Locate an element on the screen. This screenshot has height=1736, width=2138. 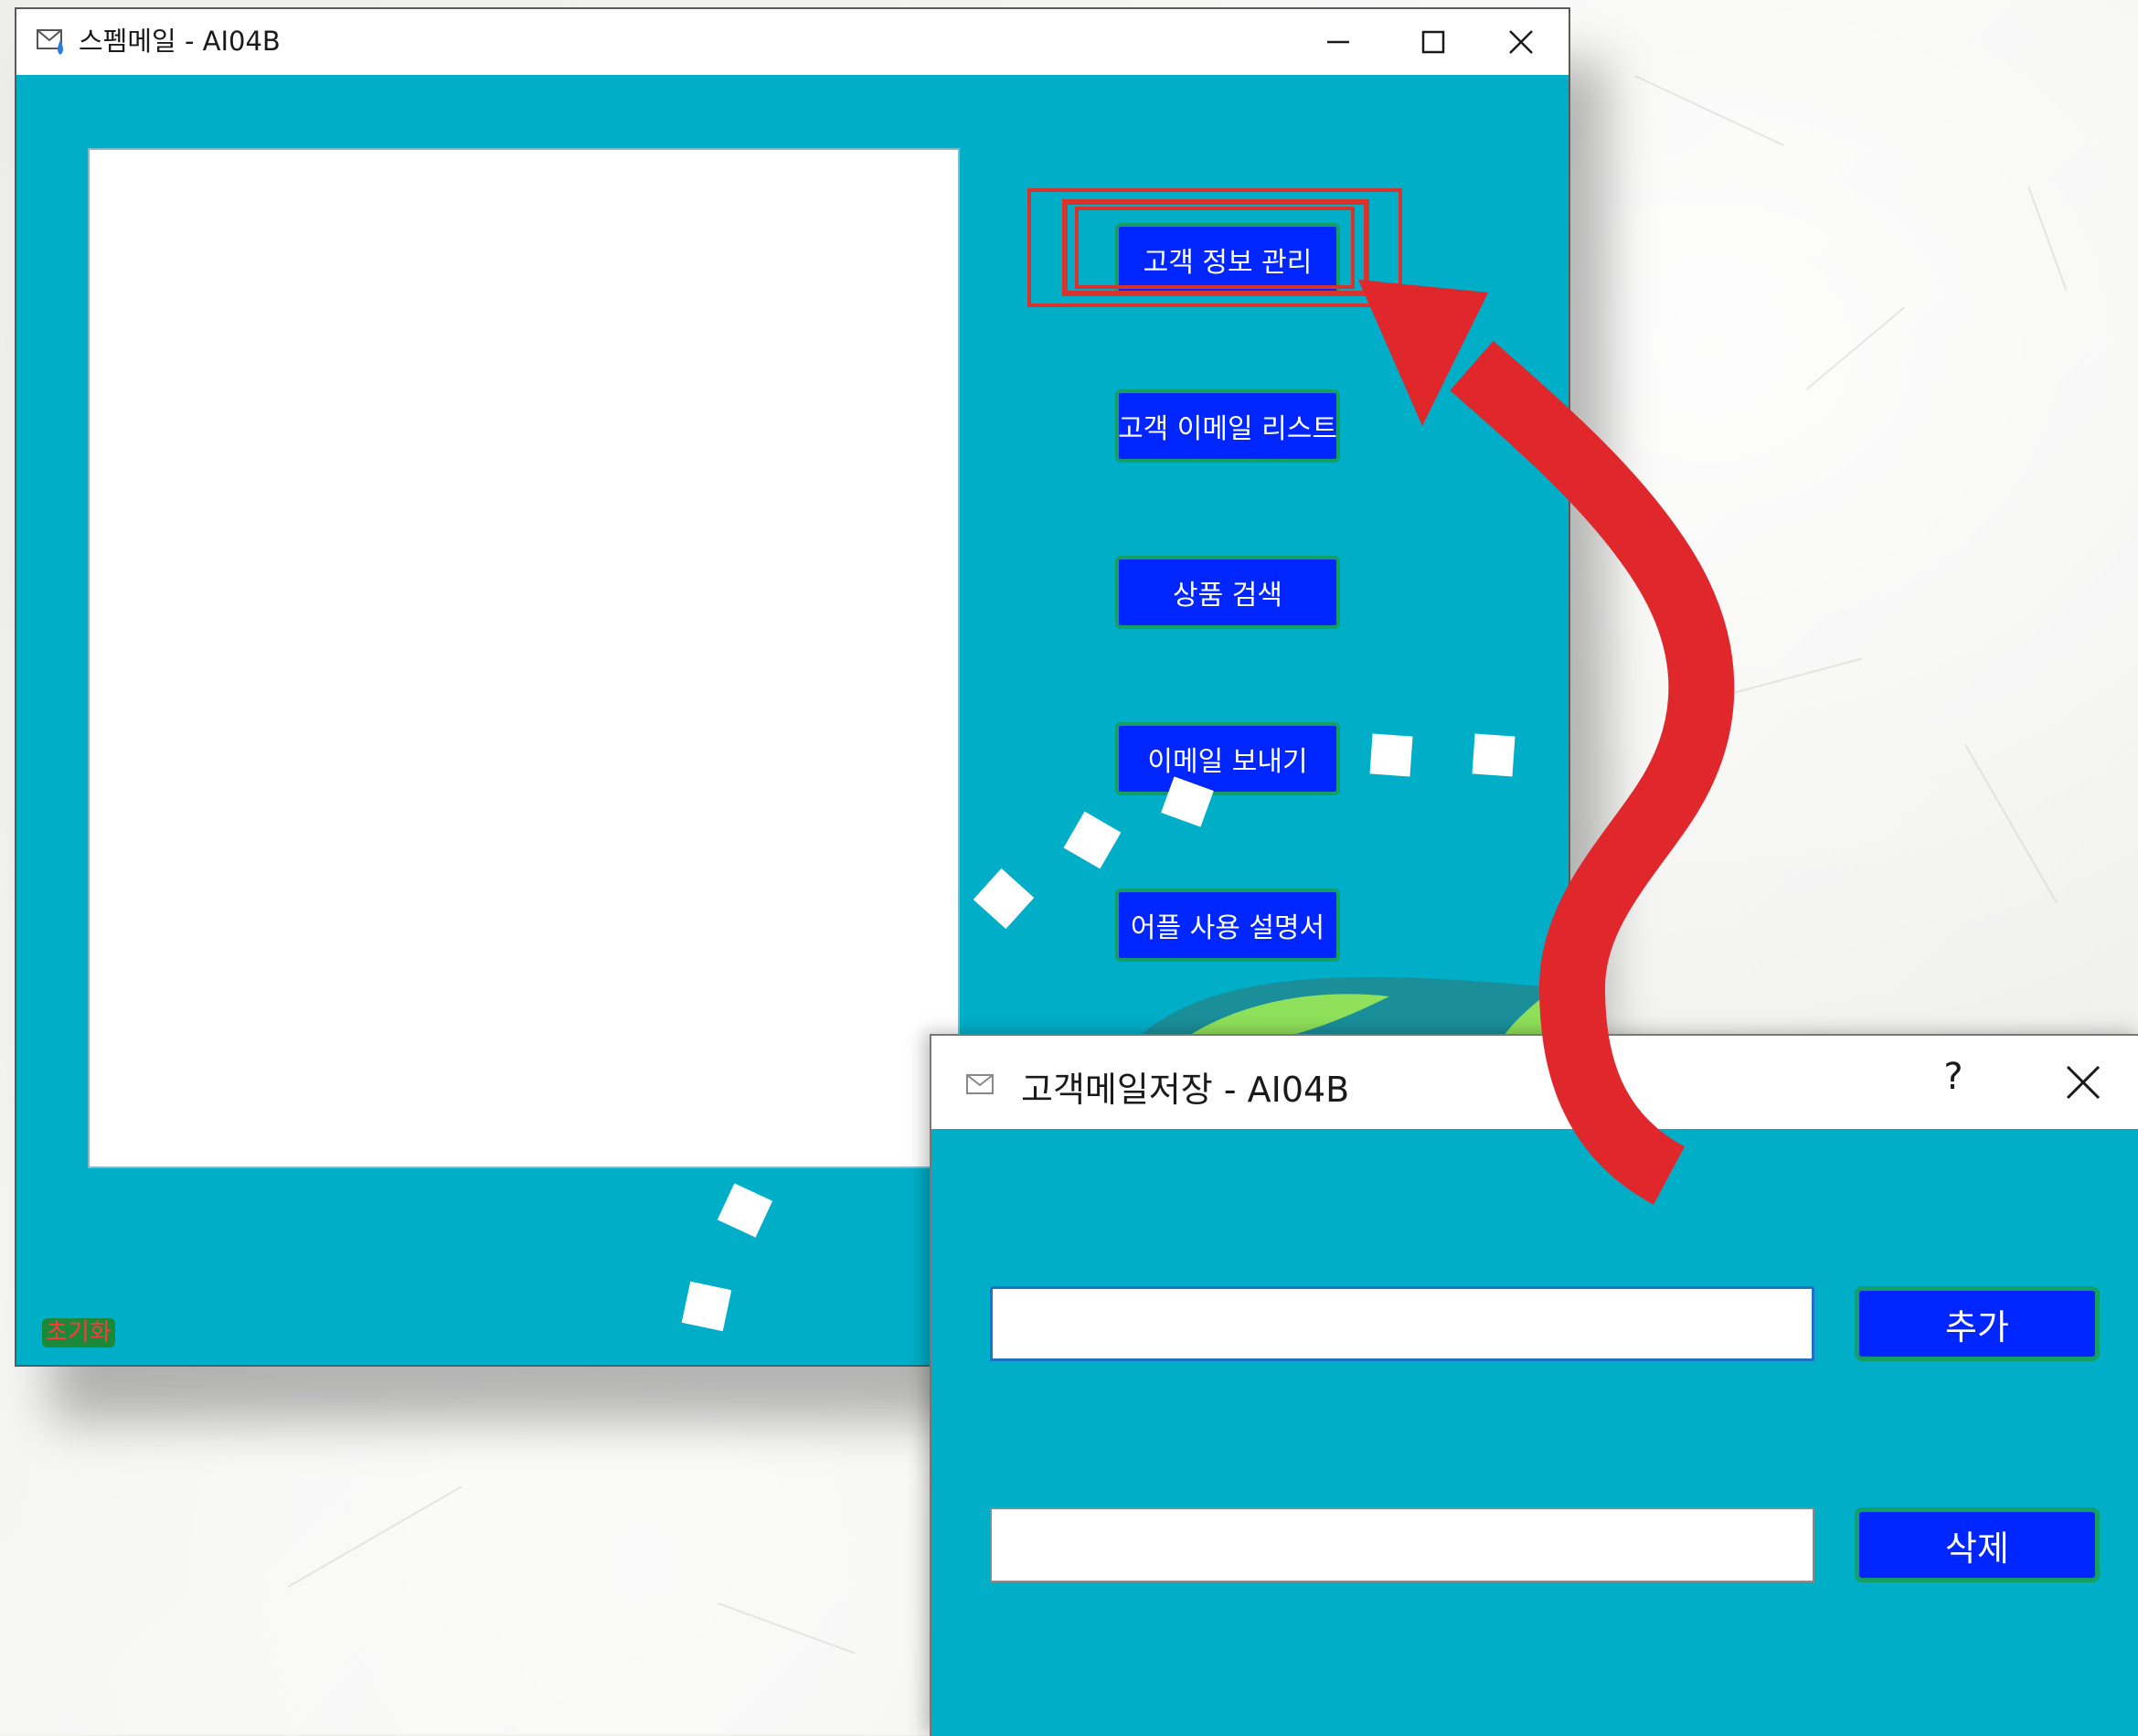
close-icon is located at coordinates (1521, 42).